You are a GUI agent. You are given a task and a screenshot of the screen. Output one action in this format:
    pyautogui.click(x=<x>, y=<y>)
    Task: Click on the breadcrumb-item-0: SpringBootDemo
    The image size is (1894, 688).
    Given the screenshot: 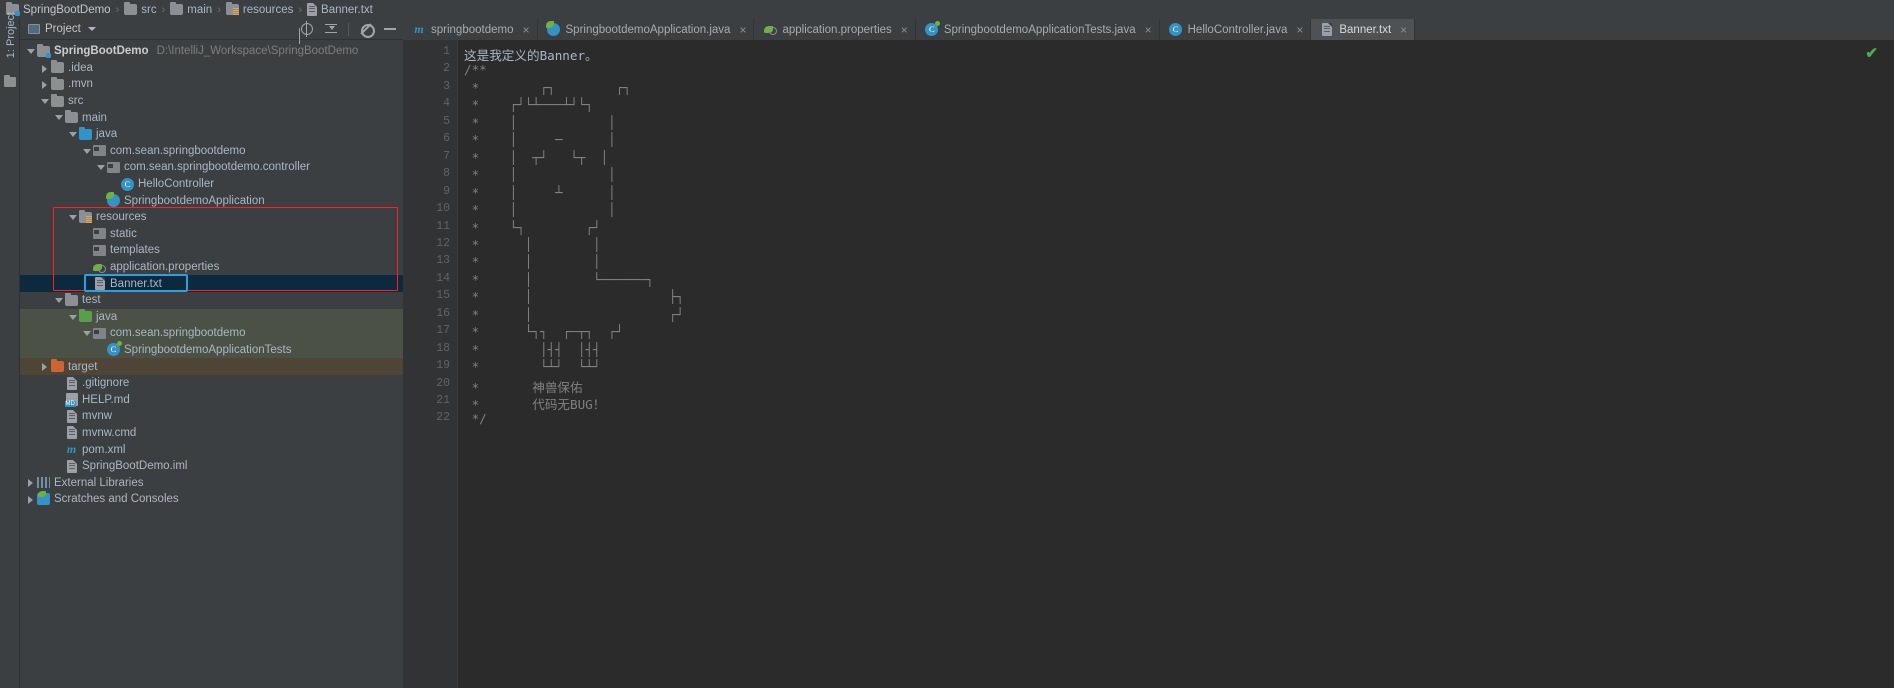 What is the action you would take?
    pyautogui.click(x=58, y=9)
    